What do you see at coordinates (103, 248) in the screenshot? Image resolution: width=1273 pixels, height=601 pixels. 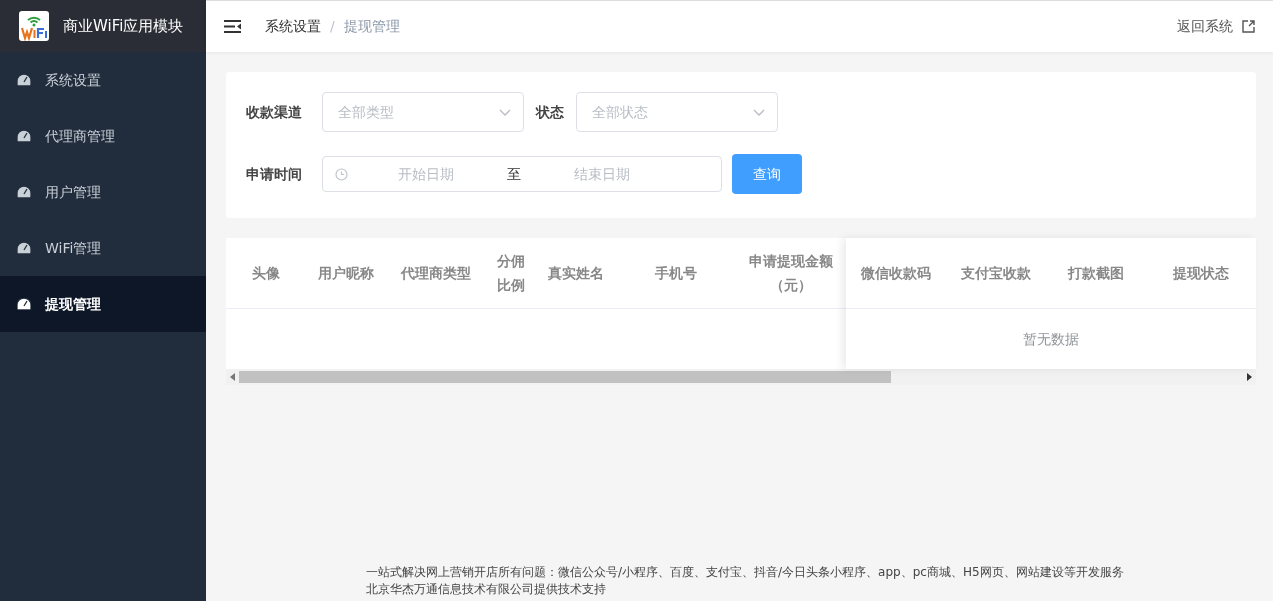 I see `sidebar-menu-item: WiFi管理` at bounding box center [103, 248].